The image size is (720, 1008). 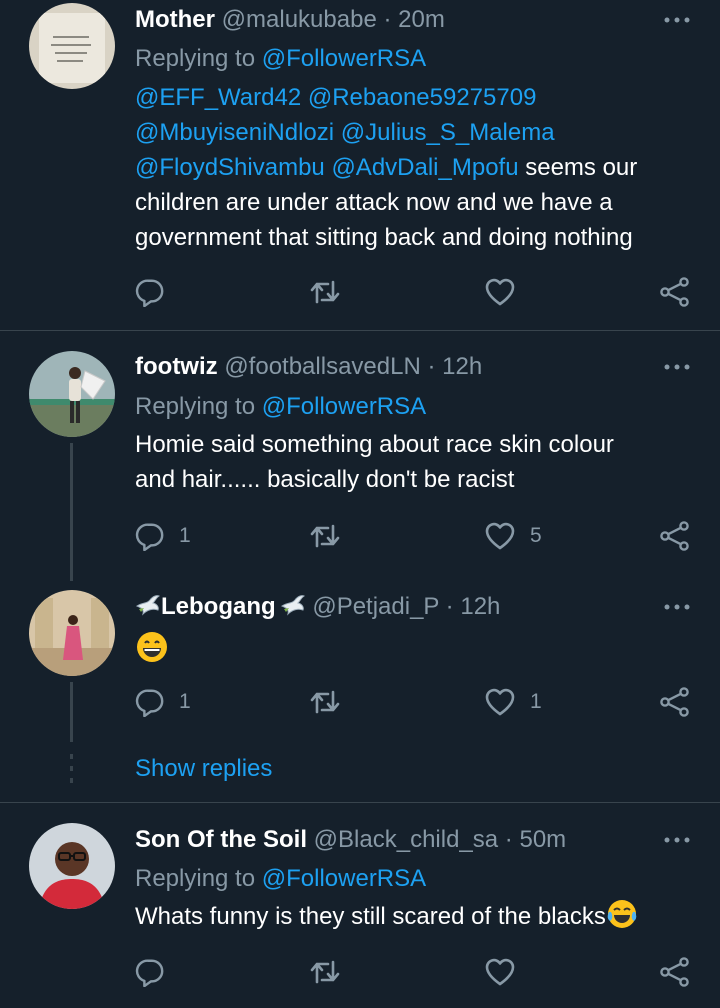 What do you see at coordinates (71, 772) in the screenshot?
I see `thread-dots` at bounding box center [71, 772].